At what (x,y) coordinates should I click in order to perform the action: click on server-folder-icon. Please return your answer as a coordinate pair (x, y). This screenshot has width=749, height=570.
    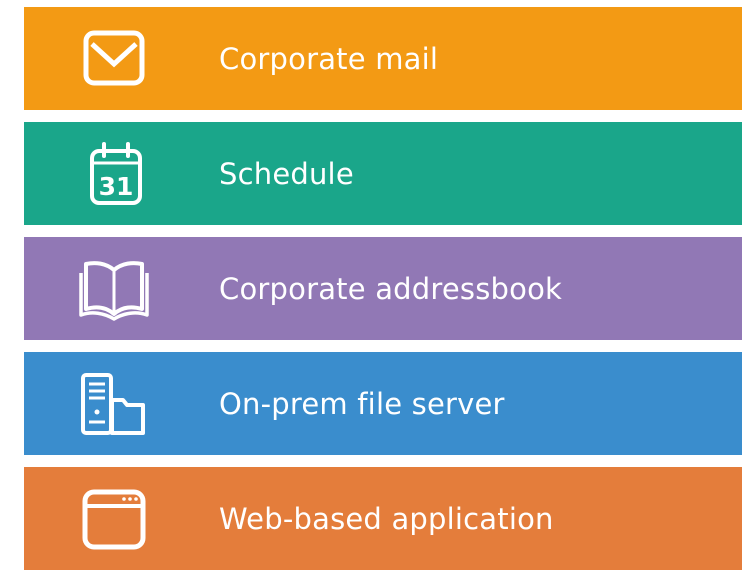
    Looking at the image, I should click on (114, 404).